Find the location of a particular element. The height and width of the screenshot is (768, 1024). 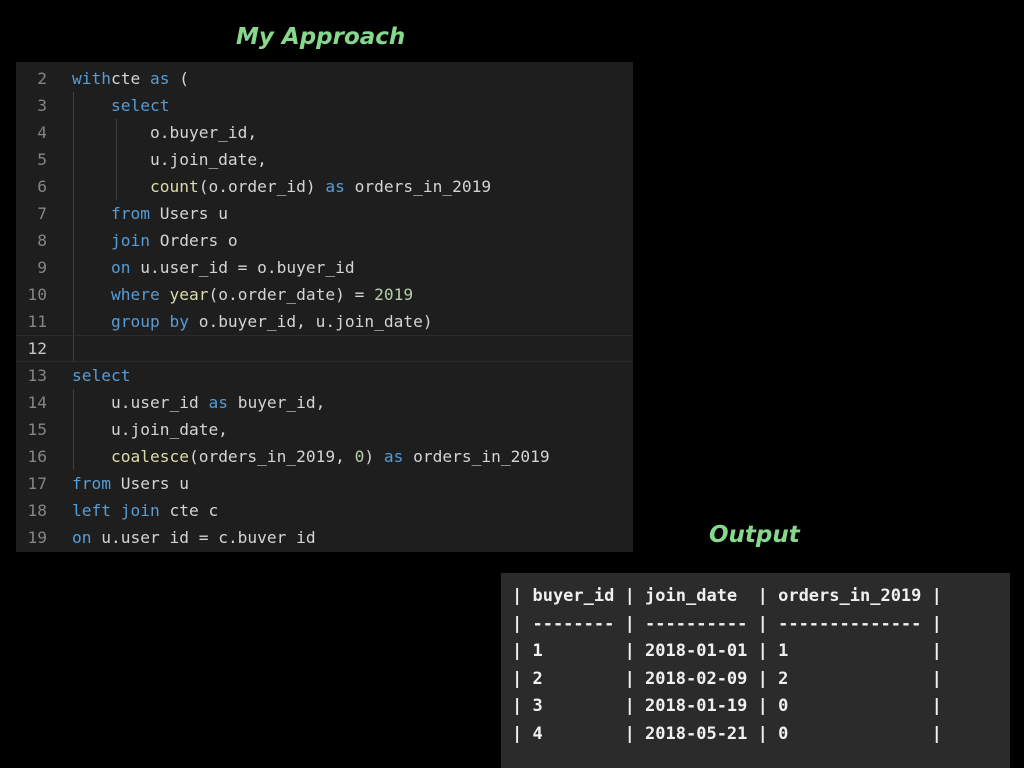

output-data-row: | 4 | 2018-05-21 | 0 | is located at coordinates (727, 733).